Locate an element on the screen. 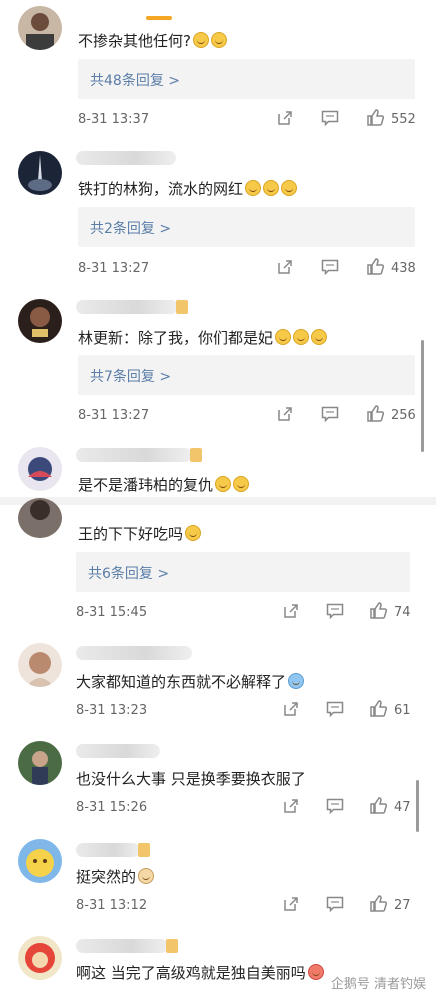  replies-button: 共6条回复 > is located at coordinates (243, 572).